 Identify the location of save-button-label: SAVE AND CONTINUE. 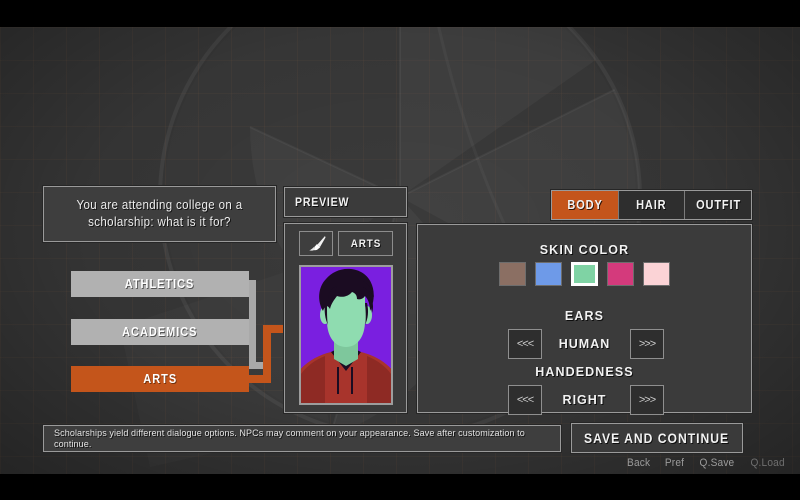
(657, 438).